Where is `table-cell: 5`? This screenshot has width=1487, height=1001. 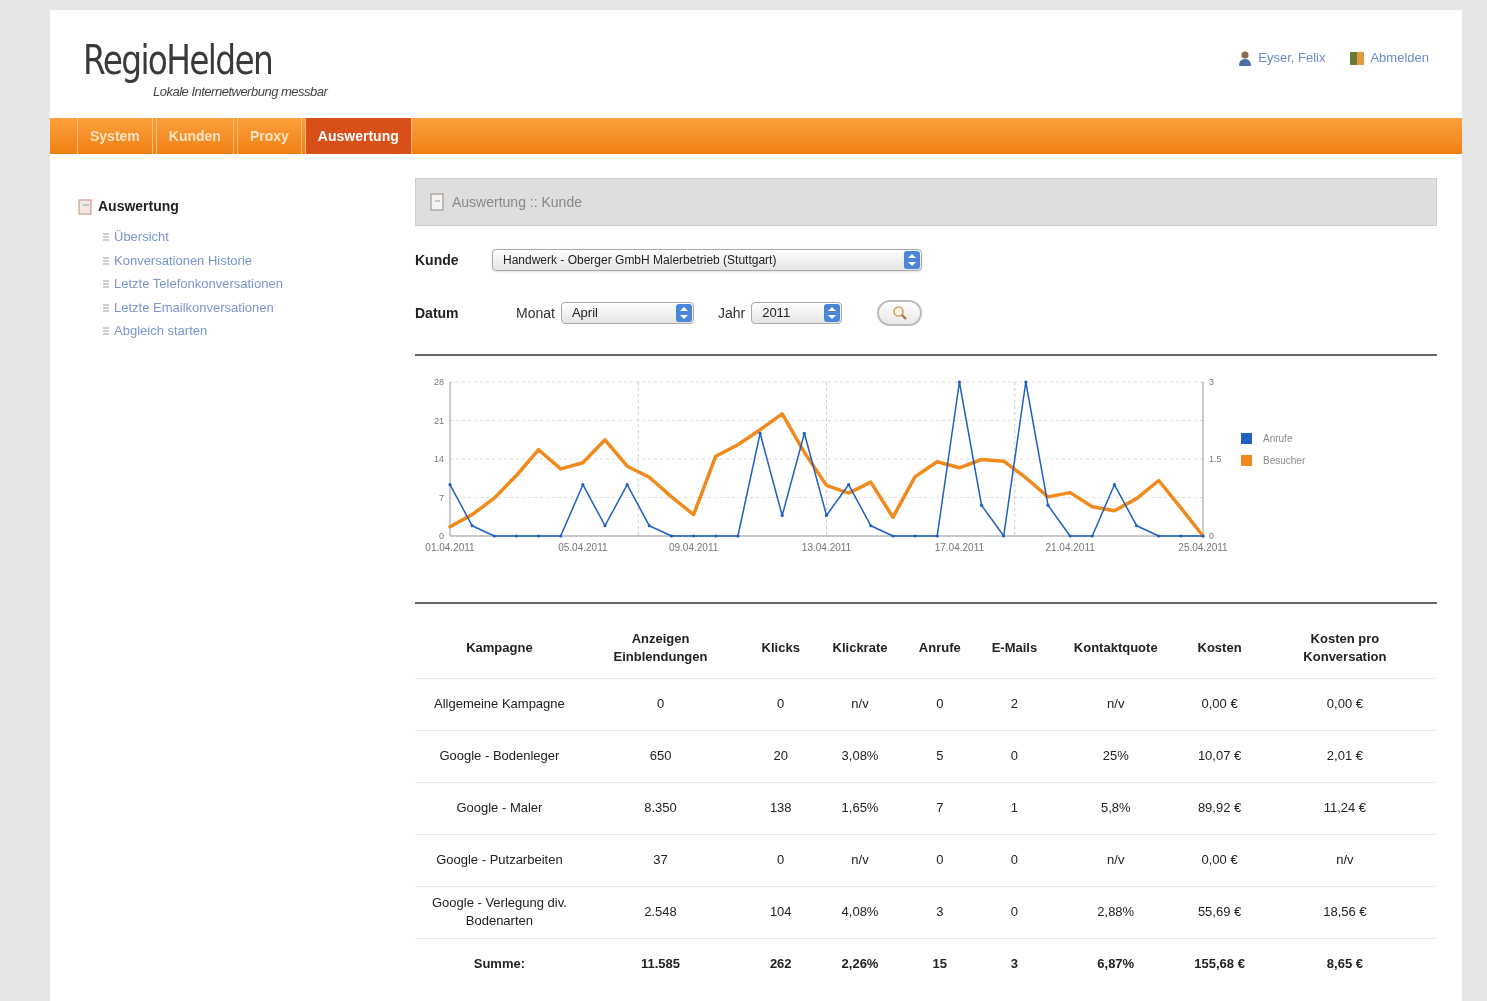 table-cell: 5 is located at coordinates (939, 756).